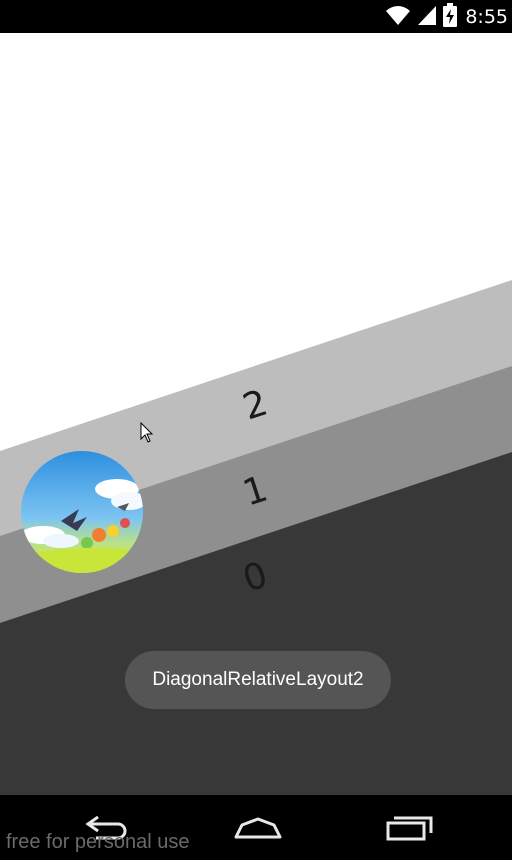  I want to click on toast-message: DiagonalRelativeLayout2, so click(258, 680).